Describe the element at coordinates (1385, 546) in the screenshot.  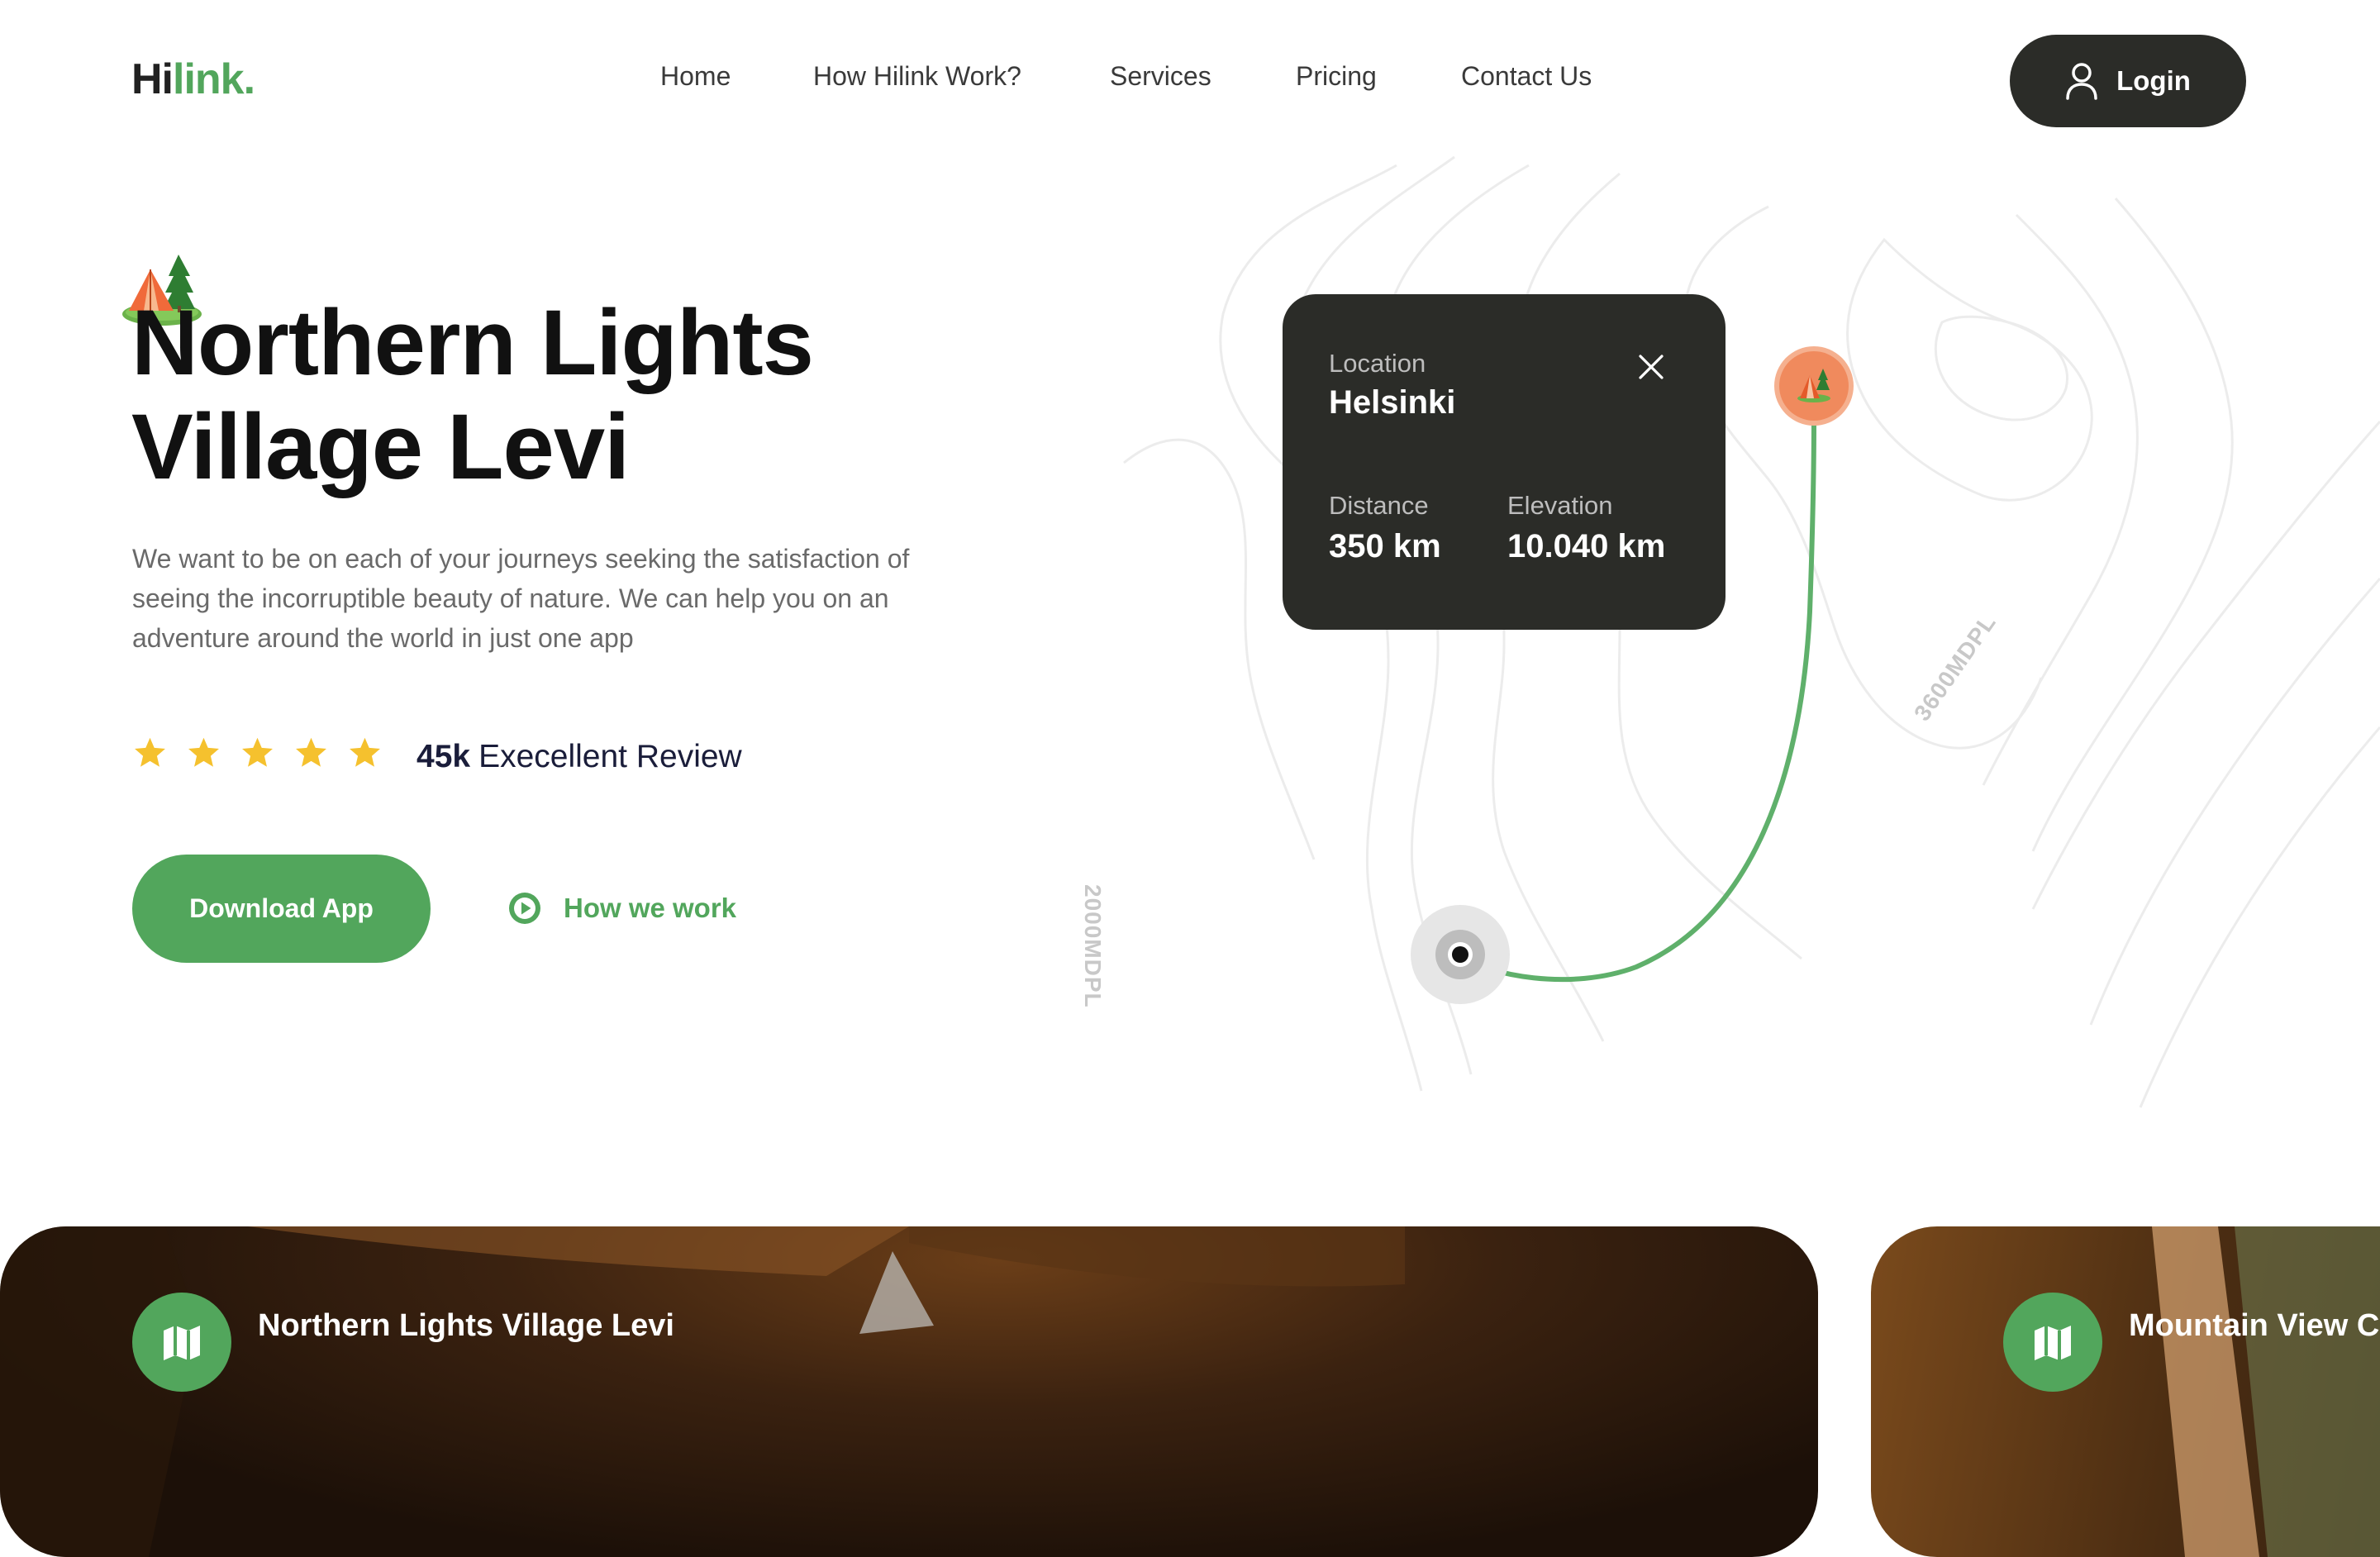
I see `distance-value: 350 km` at that location.